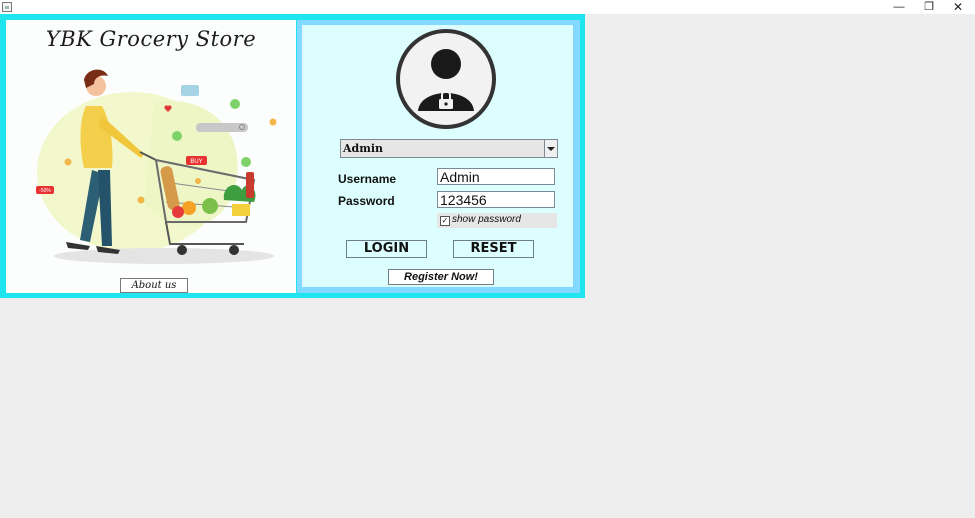 This screenshot has width=975, height=518. Describe the element at coordinates (496, 176) in the screenshot. I see `username-field: Admin` at that location.